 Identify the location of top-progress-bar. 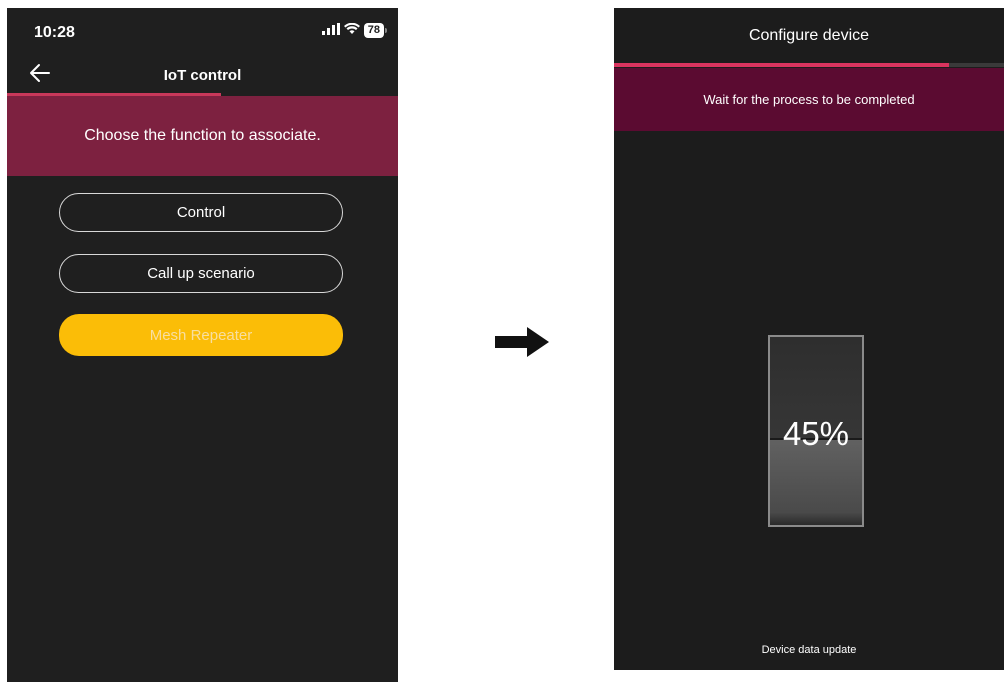
(809, 65).